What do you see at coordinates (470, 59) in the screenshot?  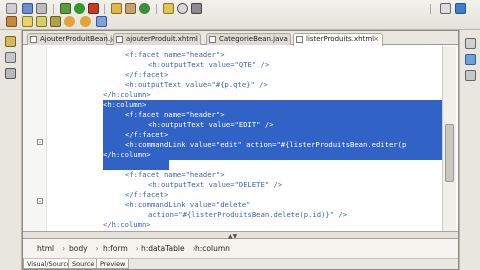 I see `palette-icon` at bounding box center [470, 59].